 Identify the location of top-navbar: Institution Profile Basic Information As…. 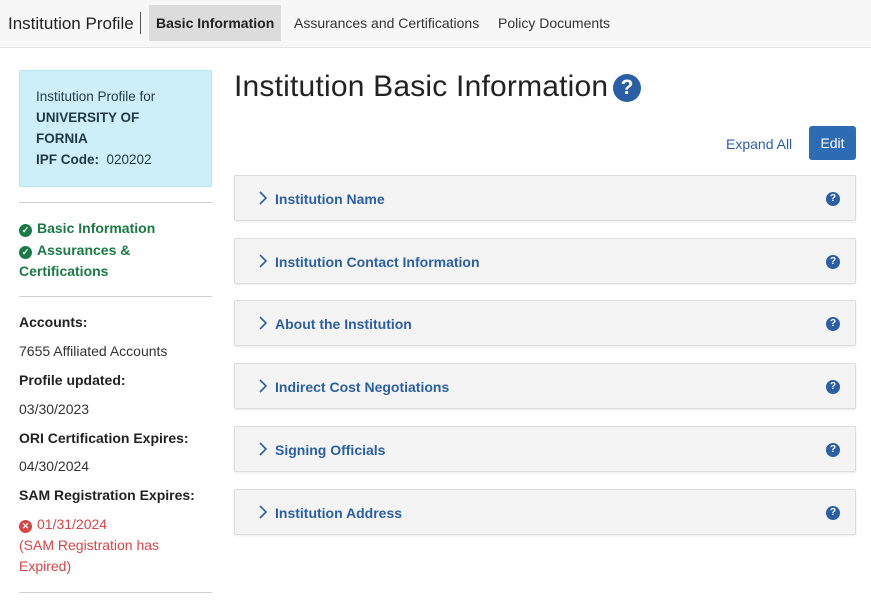
(435, 24).